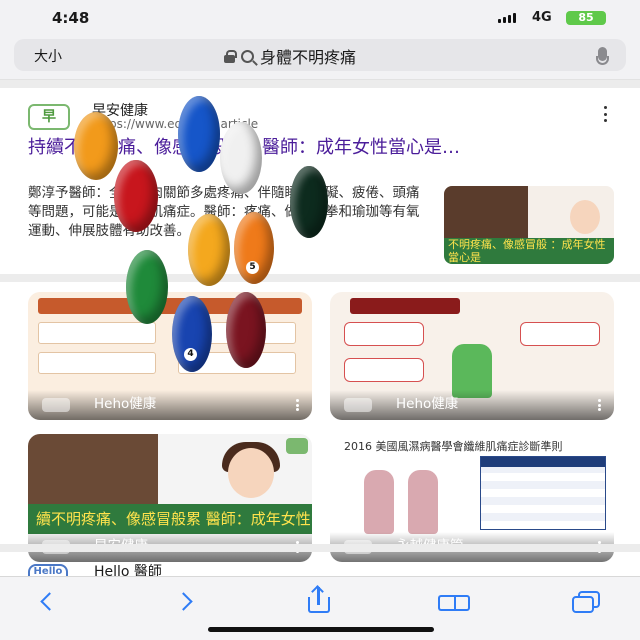 This screenshot has height=640, width=640. What do you see at coordinates (254, 248) in the screenshot?
I see `billiard-ball: 5` at bounding box center [254, 248].